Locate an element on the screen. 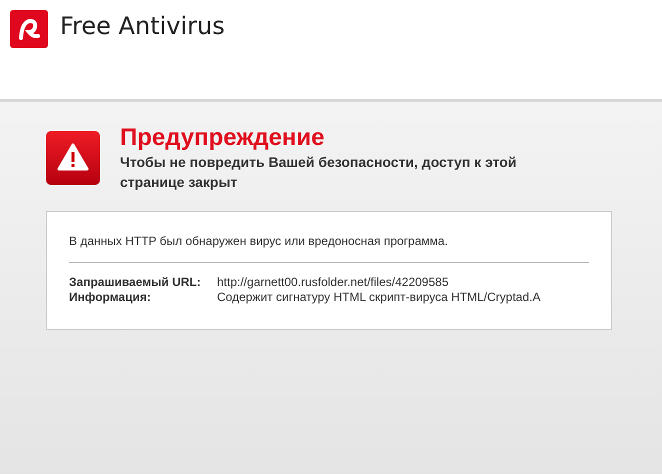 The width and height of the screenshot is (662, 474). detection-message: В данных HTTP был обнаружен вирус или вредоносная программа. is located at coordinates (259, 241).